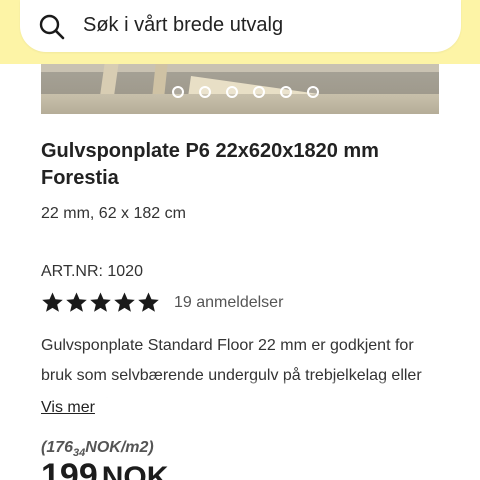 The height and width of the screenshot is (480, 480). Describe the element at coordinates (210, 164) in the screenshot. I see `product-title: Gulvsponplate P6 22x620x1820 mm Forestia` at that location.